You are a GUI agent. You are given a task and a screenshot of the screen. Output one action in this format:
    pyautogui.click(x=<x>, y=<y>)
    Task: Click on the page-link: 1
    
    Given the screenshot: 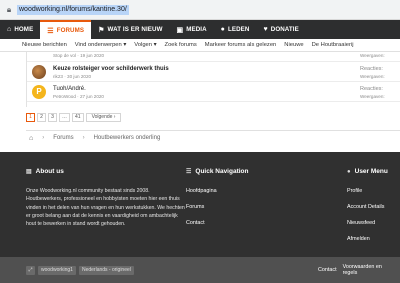 What is the action you would take?
    pyautogui.click(x=30, y=117)
    